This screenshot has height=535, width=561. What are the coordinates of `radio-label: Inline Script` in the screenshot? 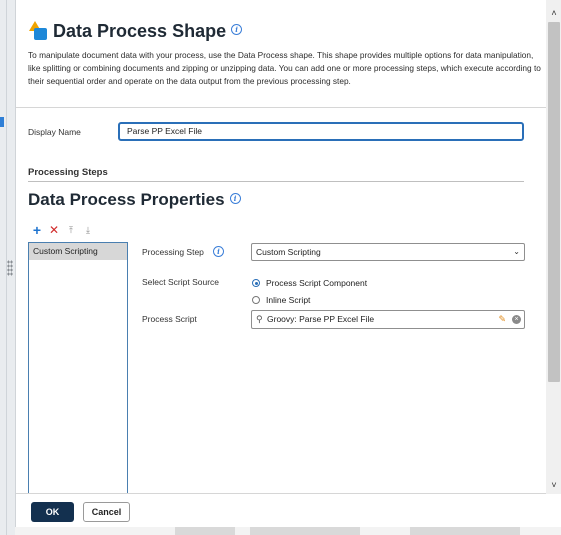 It's located at (288, 300).